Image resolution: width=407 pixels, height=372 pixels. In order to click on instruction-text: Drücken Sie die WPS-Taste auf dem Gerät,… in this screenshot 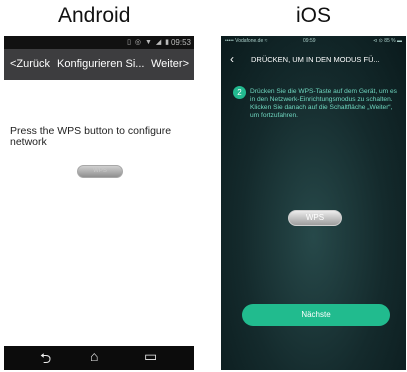, I will do `click(323, 103)`.